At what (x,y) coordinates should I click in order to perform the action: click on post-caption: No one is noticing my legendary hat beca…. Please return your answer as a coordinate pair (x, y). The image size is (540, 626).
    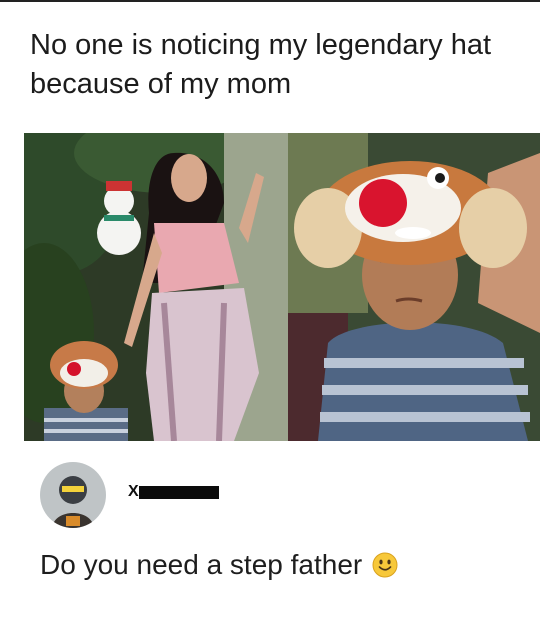
    Looking at the image, I should click on (261, 64).